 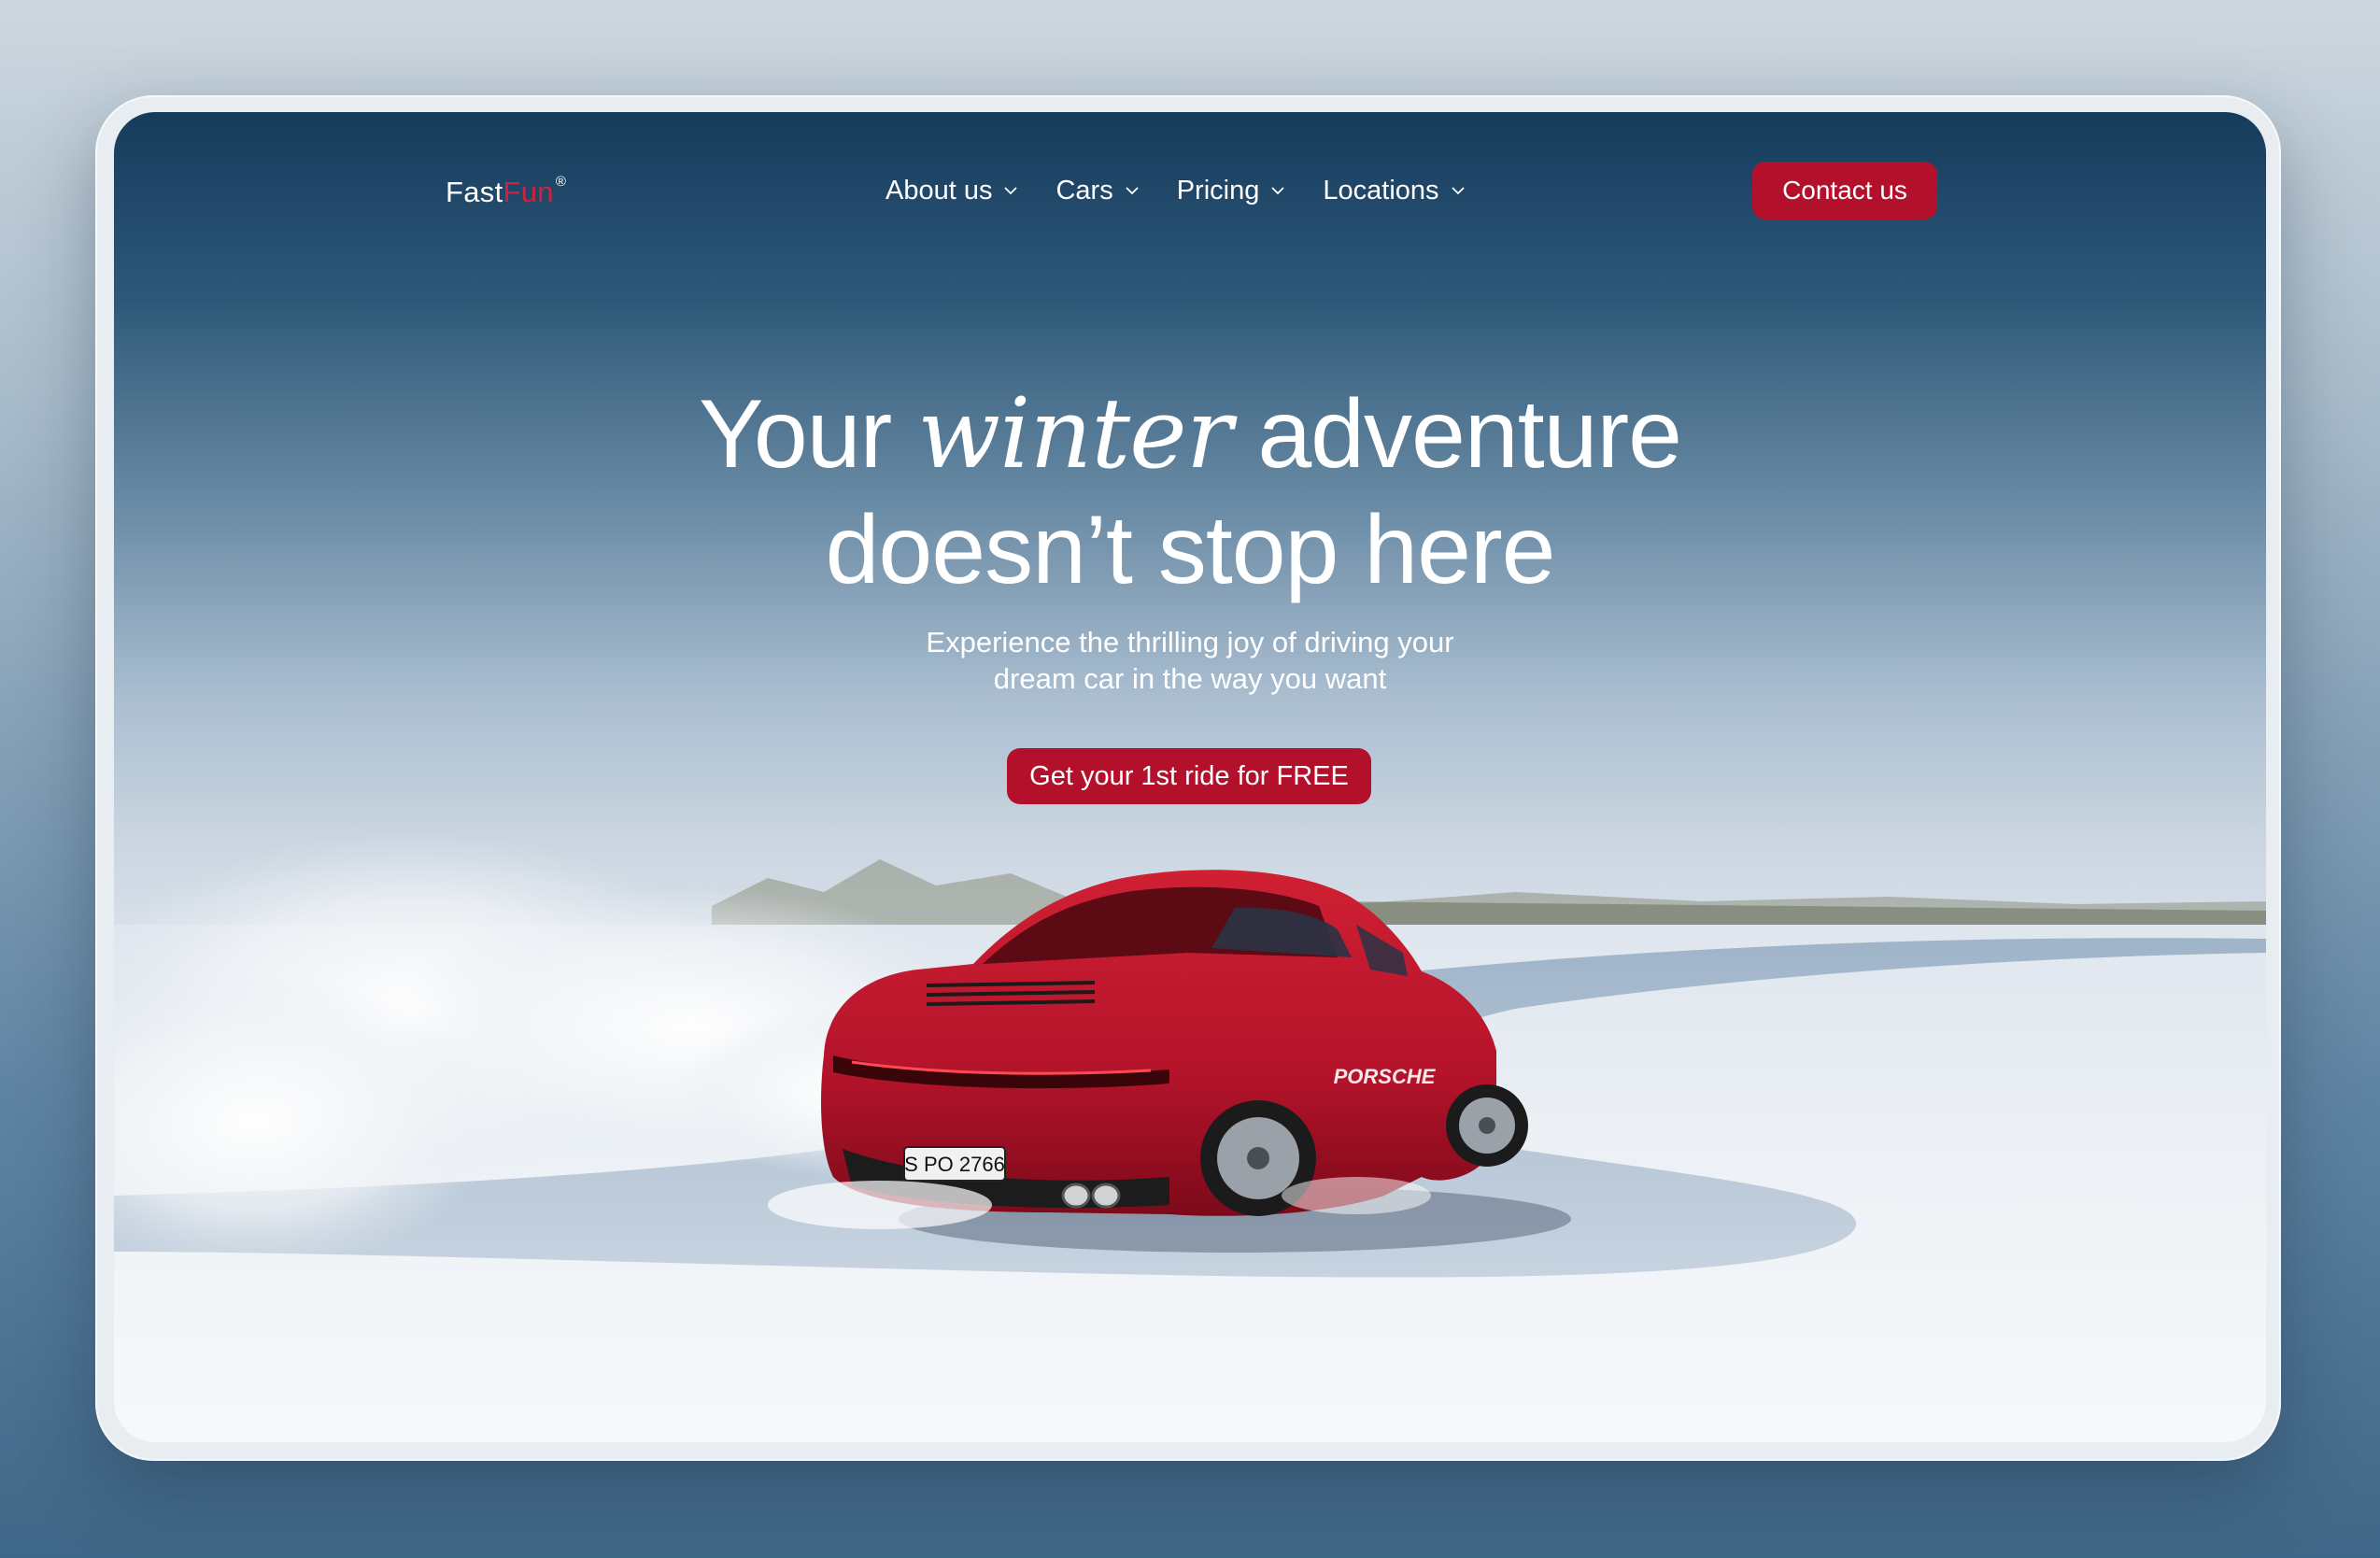 I want to click on nav-item-pricing: Pricing, so click(x=1231, y=191).